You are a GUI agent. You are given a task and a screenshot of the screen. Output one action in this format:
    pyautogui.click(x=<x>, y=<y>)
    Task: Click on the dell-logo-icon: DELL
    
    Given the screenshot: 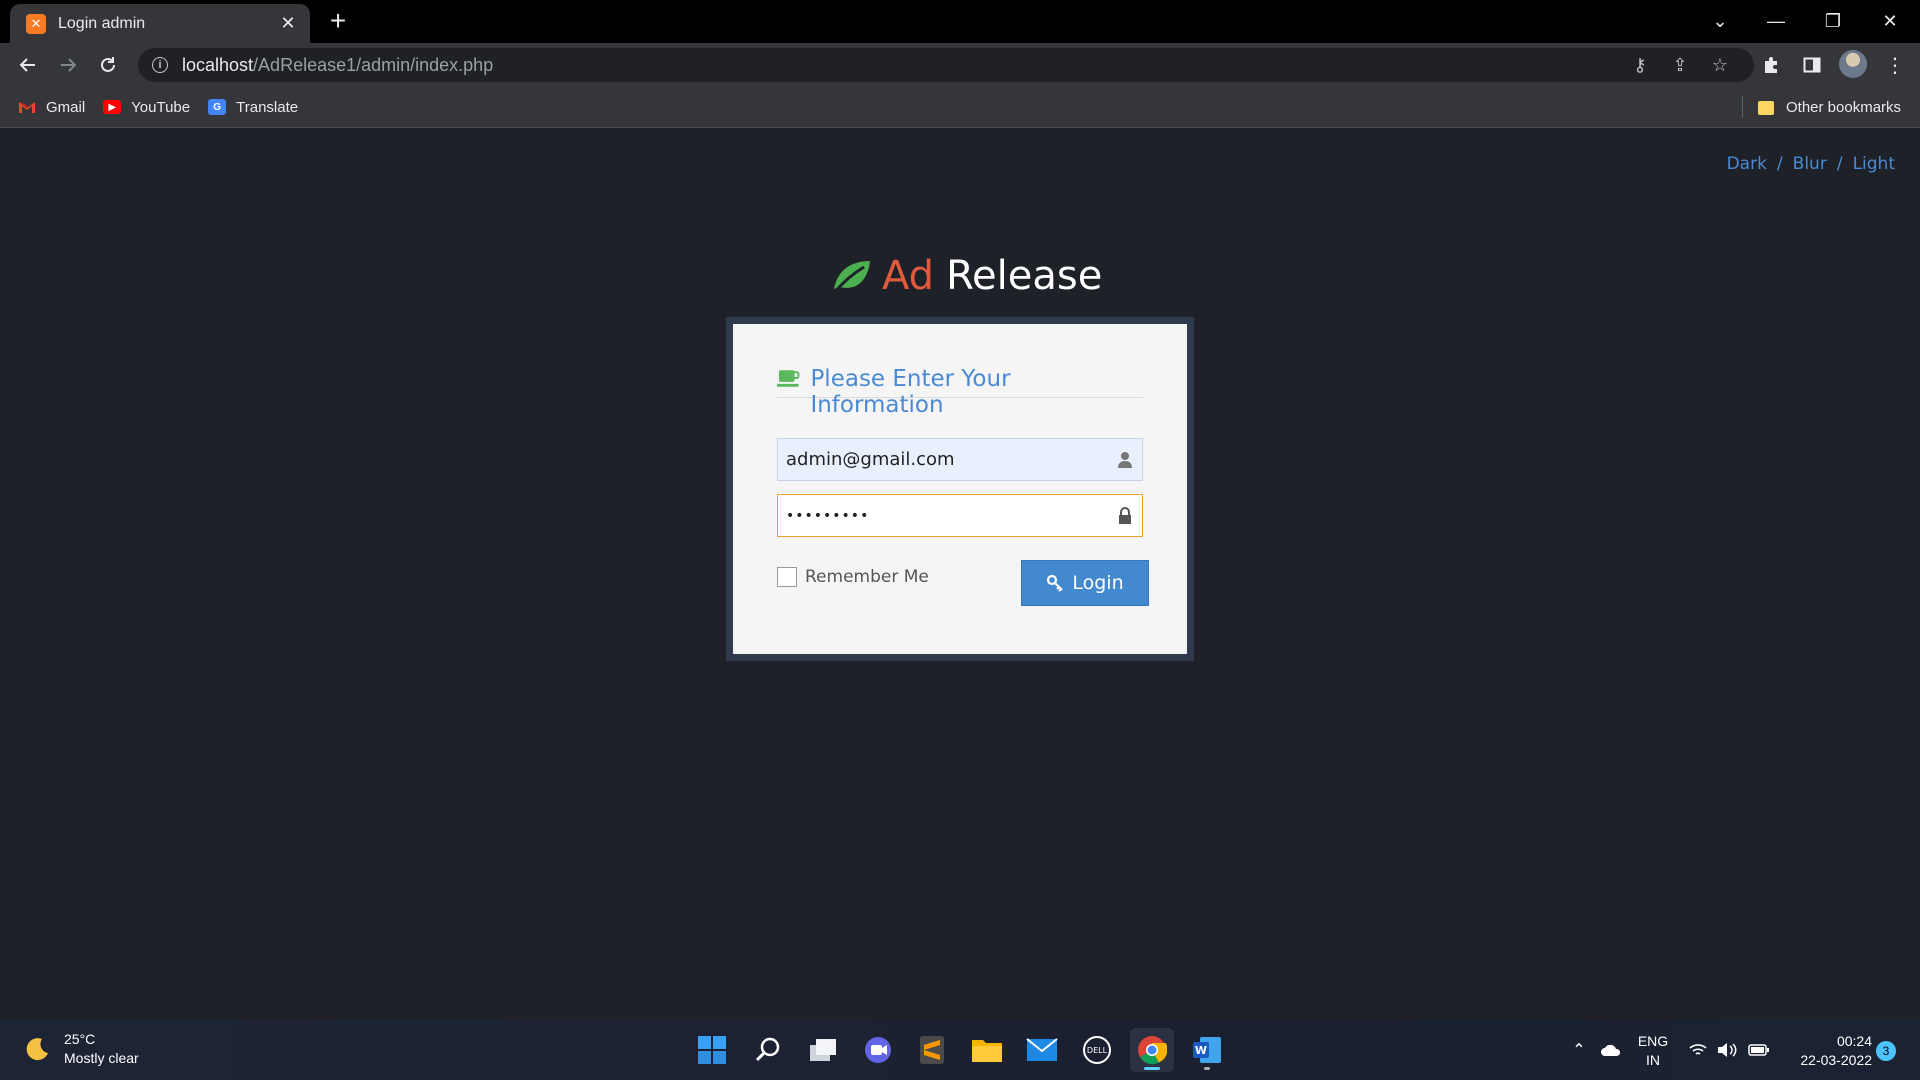 What is the action you would take?
    pyautogui.click(x=1097, y=1050)
    